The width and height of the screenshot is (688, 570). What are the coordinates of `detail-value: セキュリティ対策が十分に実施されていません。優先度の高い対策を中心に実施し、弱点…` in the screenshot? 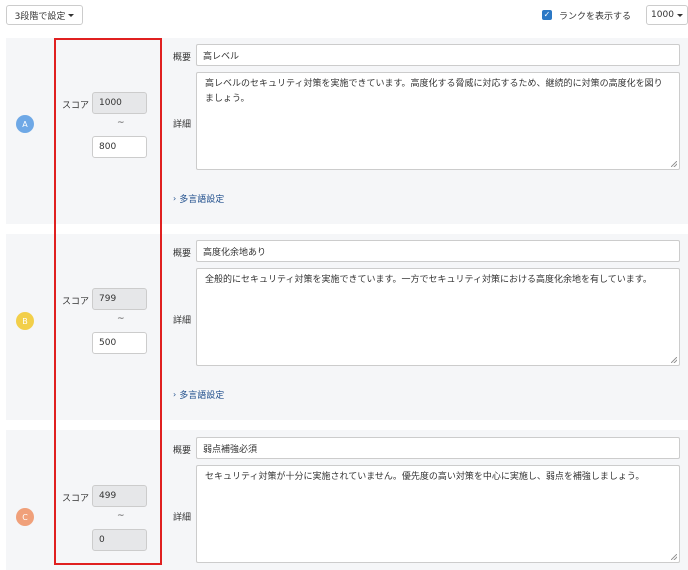 It's located at (425, 477).